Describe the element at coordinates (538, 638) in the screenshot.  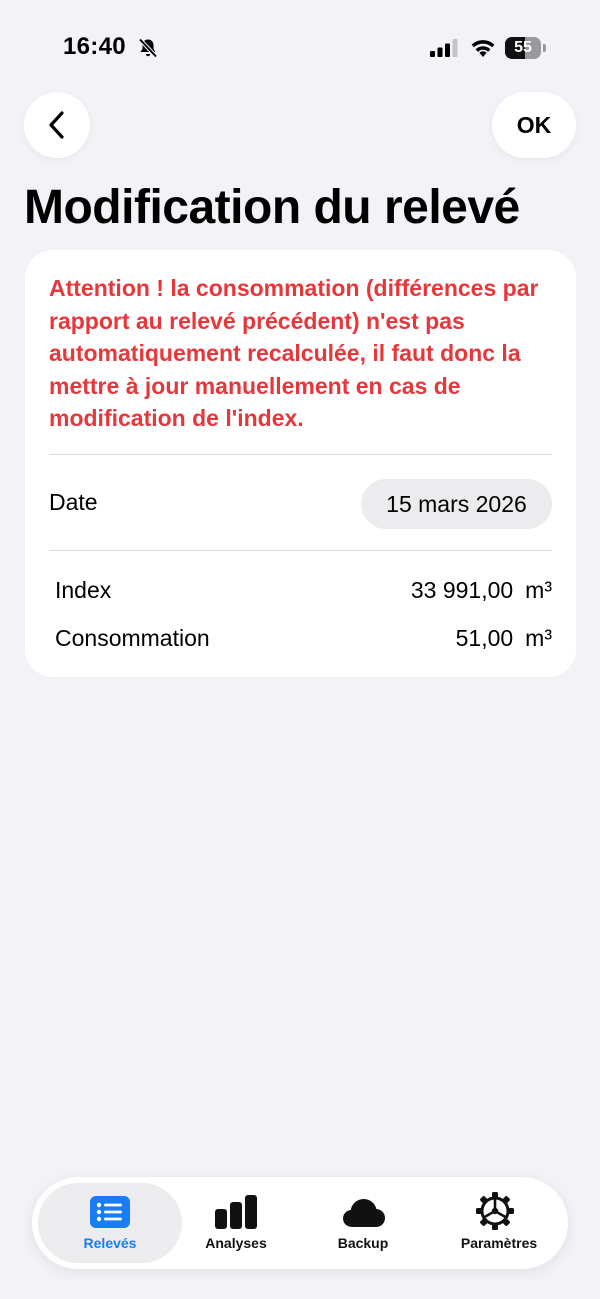
I see `consumption-unit: m³` at that location.